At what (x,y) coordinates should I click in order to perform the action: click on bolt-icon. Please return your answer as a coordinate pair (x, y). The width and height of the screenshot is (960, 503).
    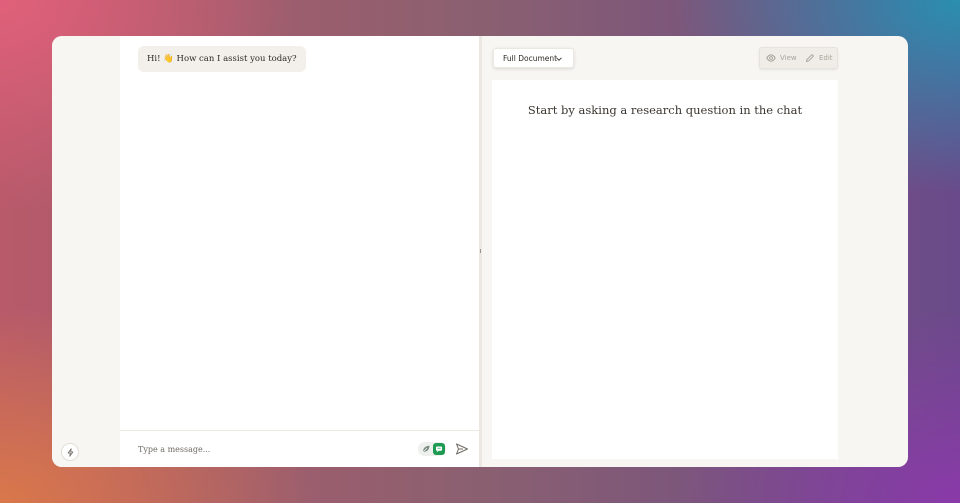
    Looking at the image, I should click on (70, 452).